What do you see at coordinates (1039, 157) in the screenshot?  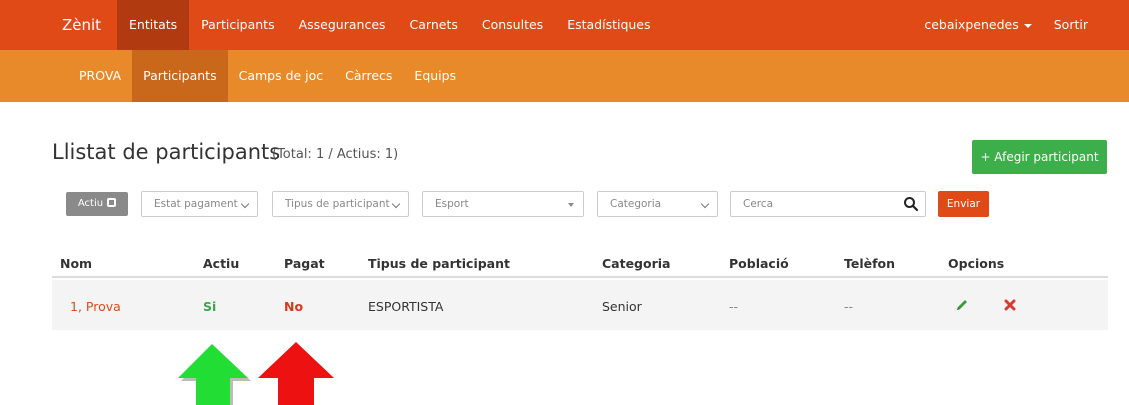 I see `add-participant-button: + Afegir participant` at bounding box center [1039, 157].